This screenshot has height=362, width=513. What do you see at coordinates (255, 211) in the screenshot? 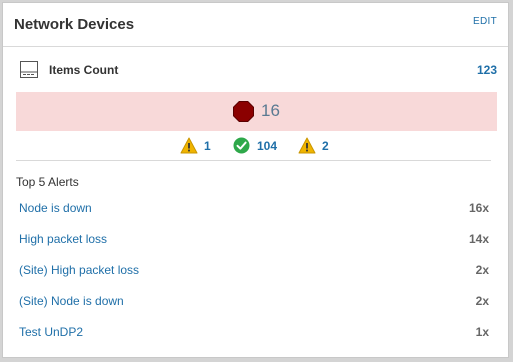
I see `alert-row: Node is down 16x` at bounding box center [255, 211].